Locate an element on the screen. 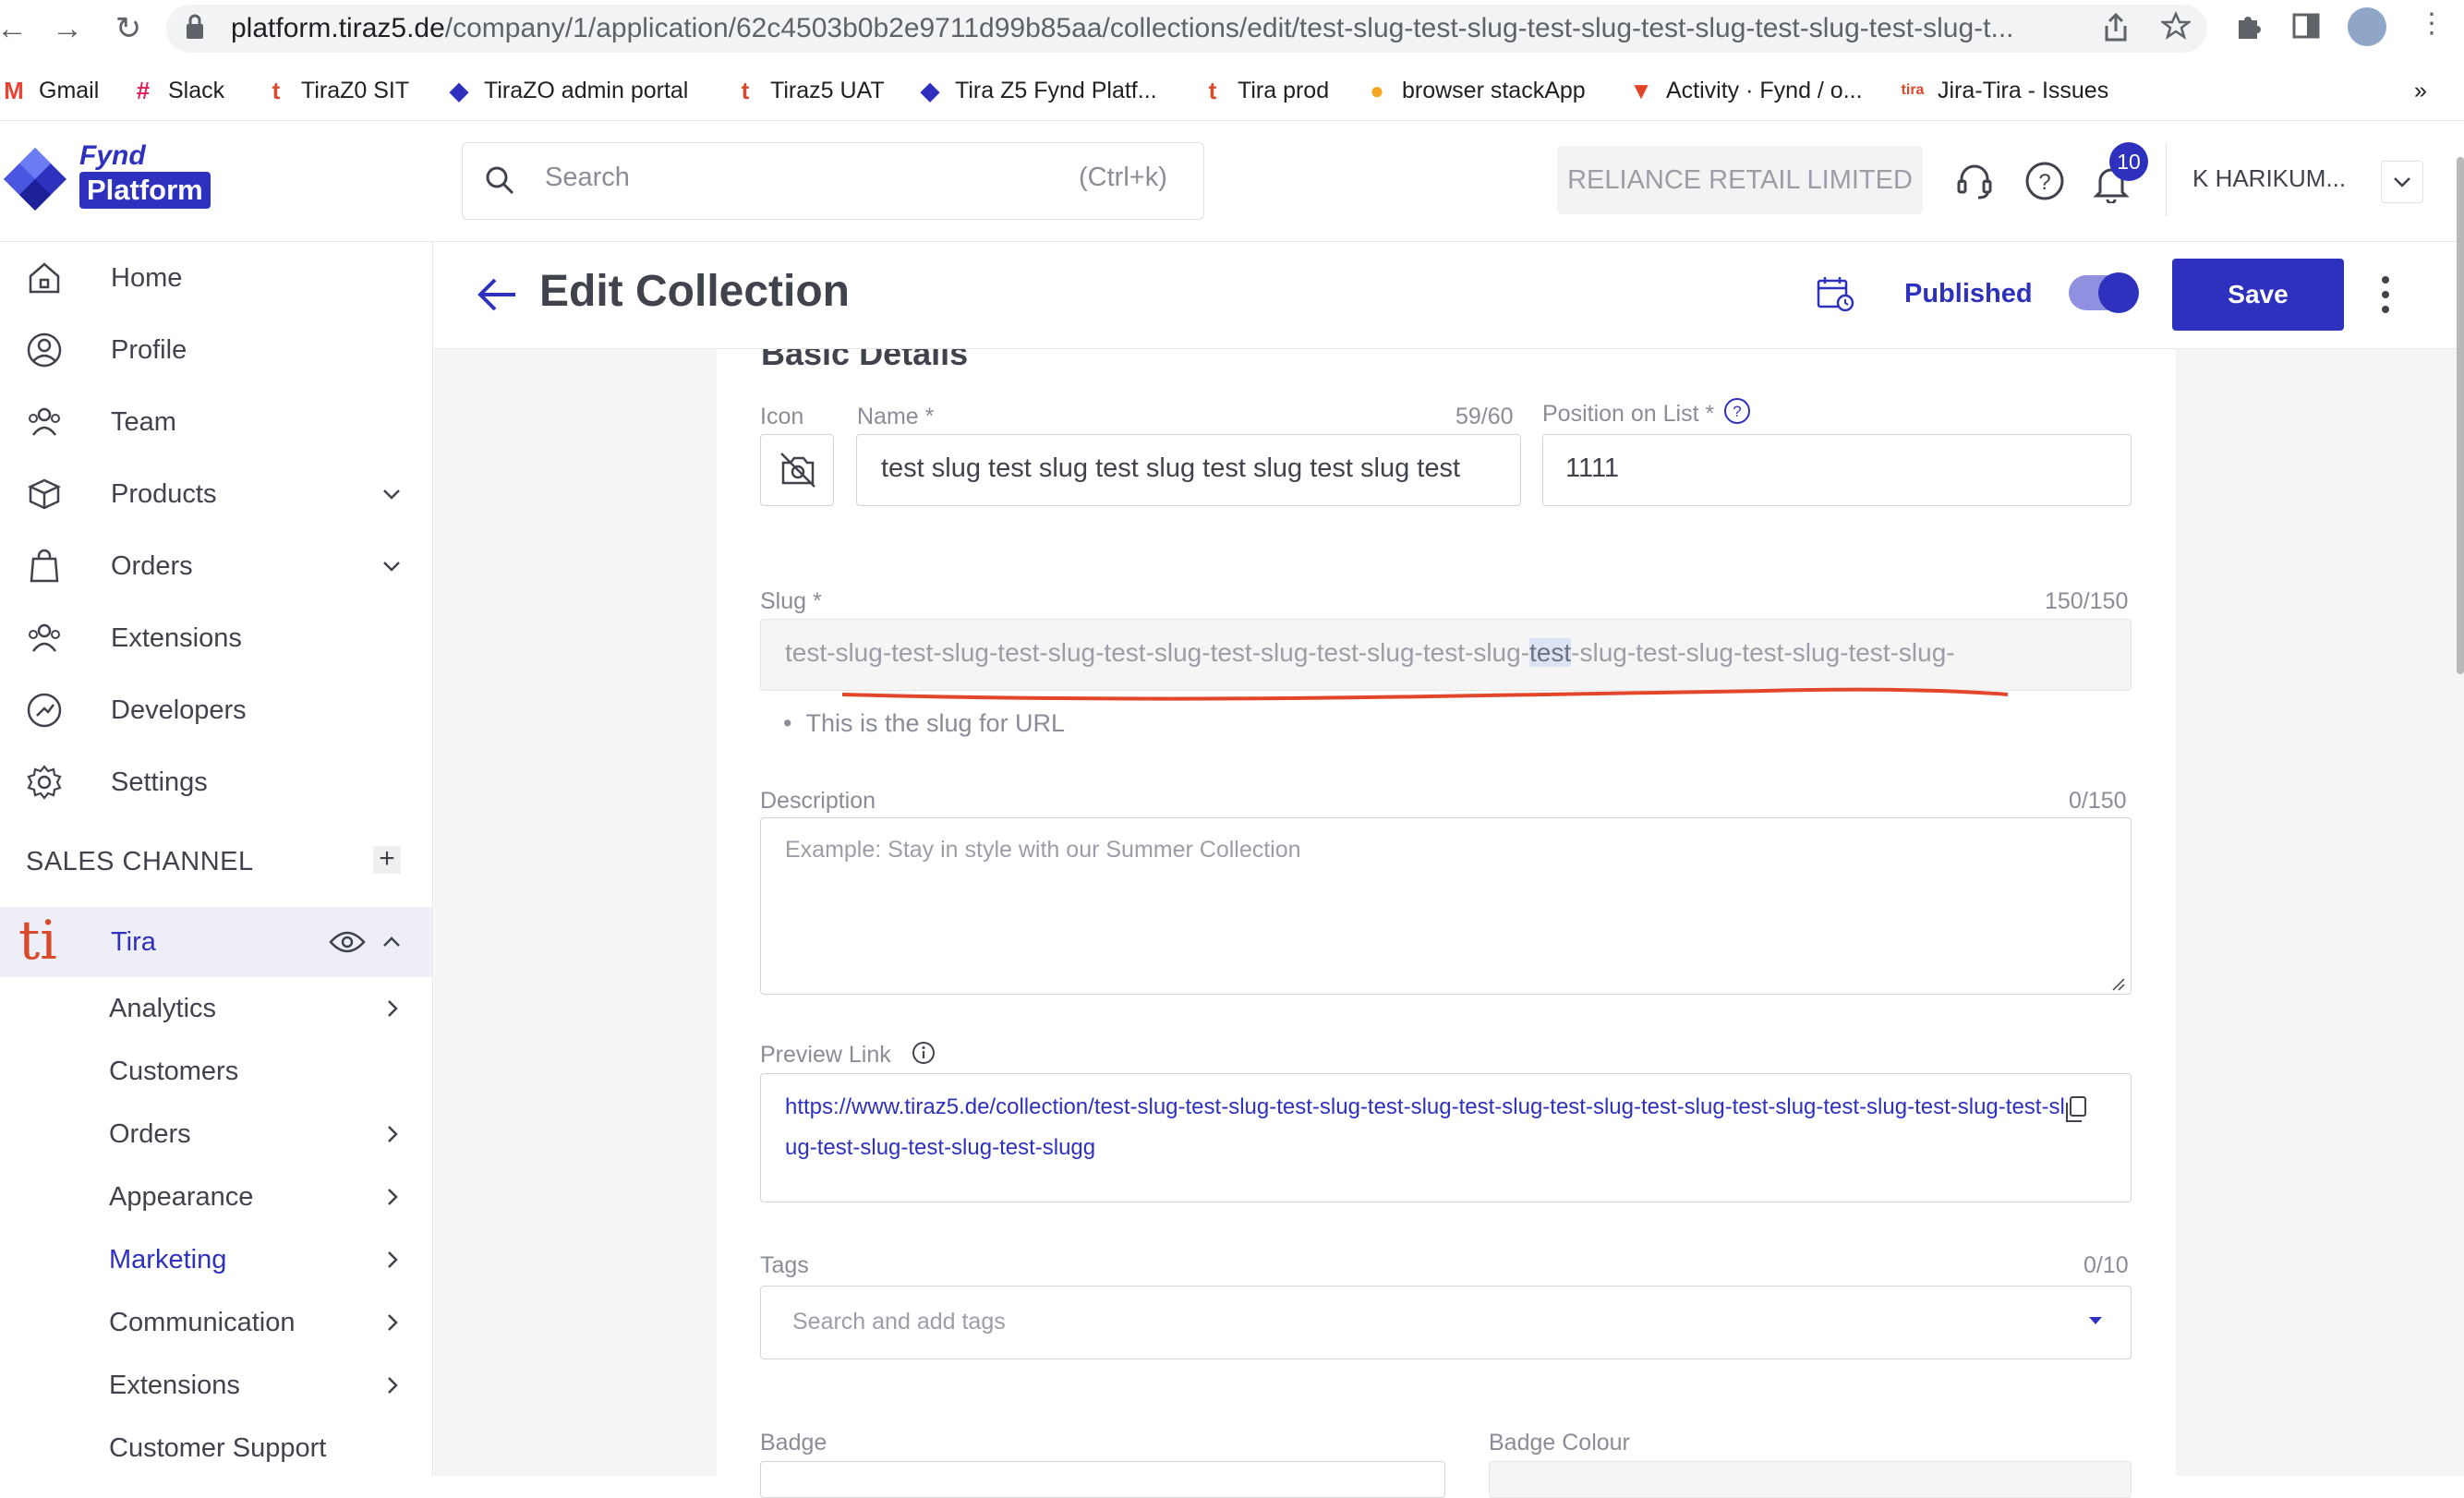 The height and width of the screenshot is (1498, 2464). share-icon is located at coordinates (2116, 28).